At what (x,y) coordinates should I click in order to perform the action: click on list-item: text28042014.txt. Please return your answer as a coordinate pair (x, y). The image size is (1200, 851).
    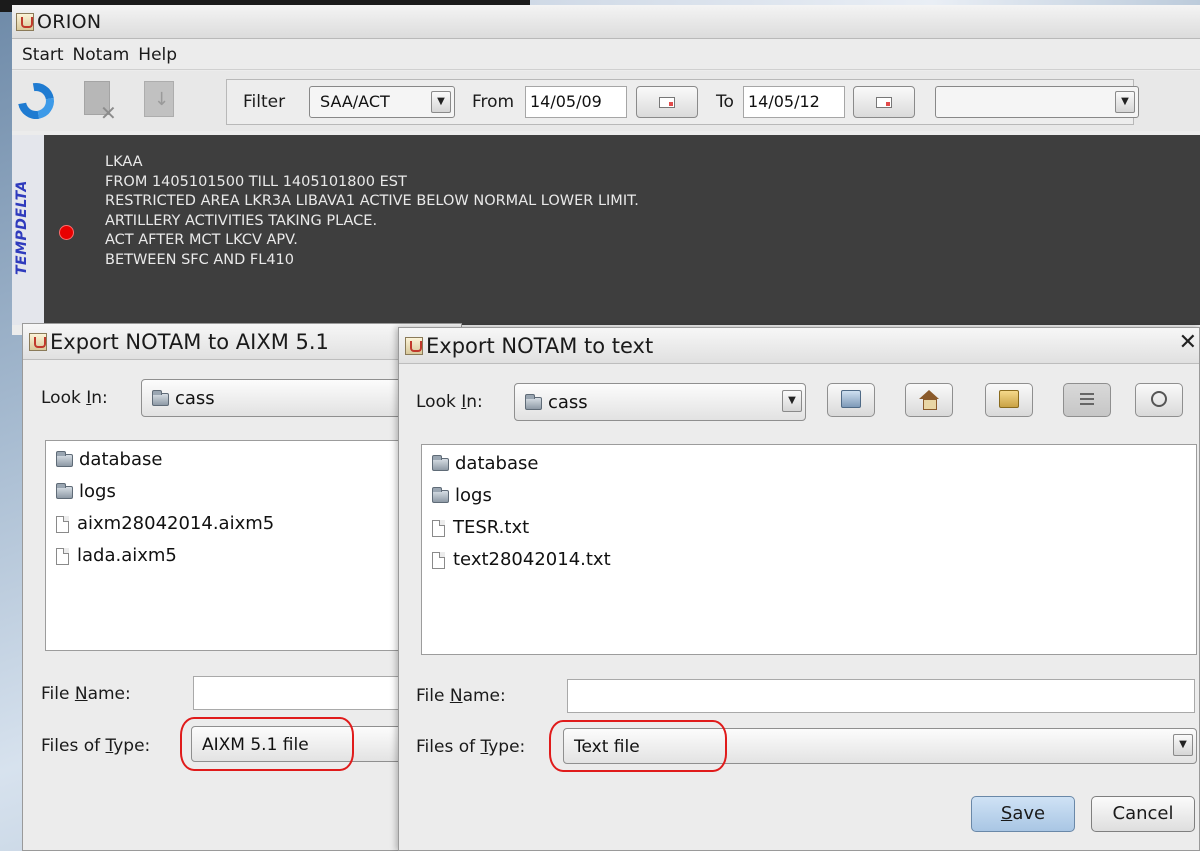
    Looking at the image, I should click on (809, 560).